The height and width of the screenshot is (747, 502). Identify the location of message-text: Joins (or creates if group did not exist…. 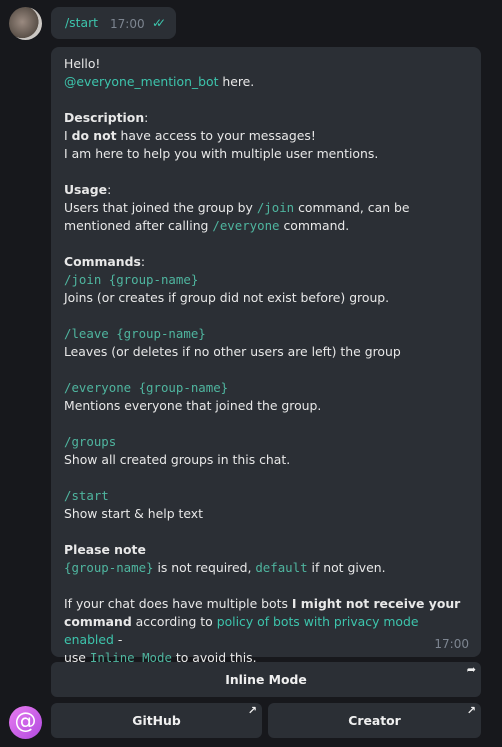
(227, 297).